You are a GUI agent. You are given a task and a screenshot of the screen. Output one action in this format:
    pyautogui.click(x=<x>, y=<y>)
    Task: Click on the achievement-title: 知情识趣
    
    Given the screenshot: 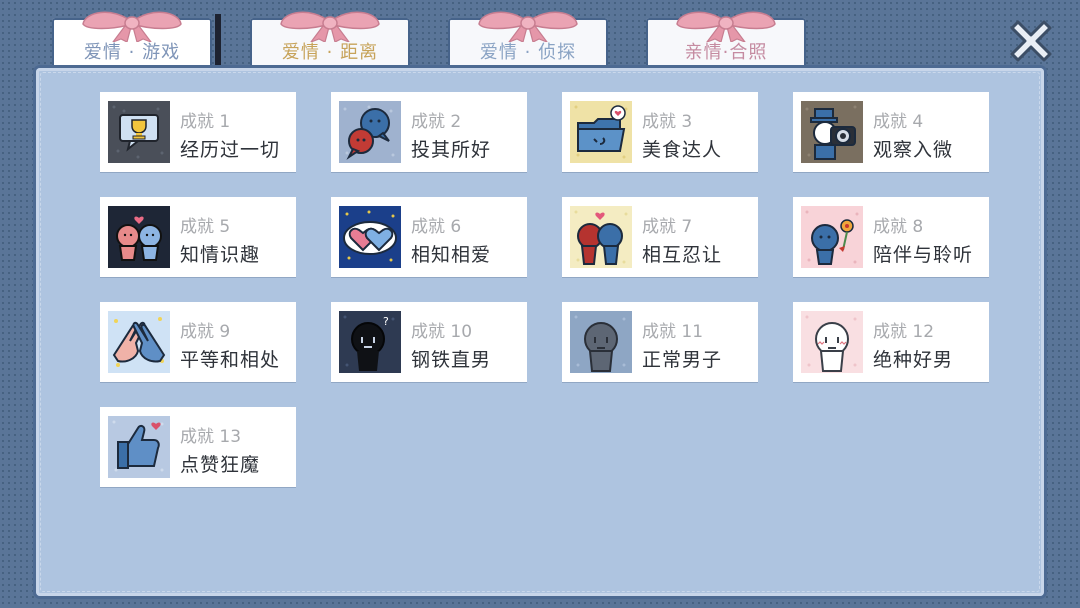 What is the action you would take?
    pyautogui.click(x=220, y=255)
    